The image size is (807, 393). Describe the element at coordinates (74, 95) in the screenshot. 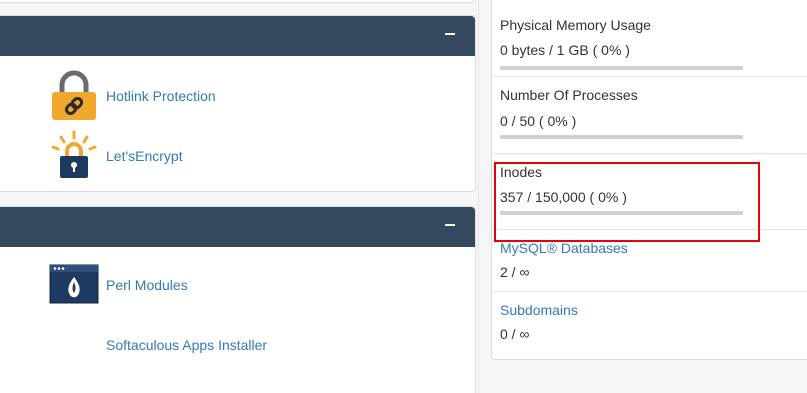

I see `padlock-link-icon` at that location.